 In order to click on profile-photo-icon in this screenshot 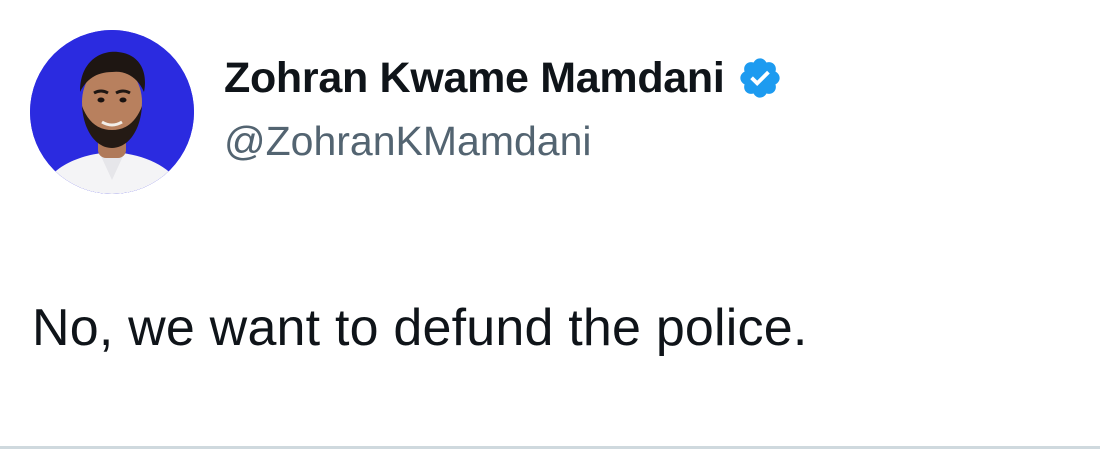, I will do `click(112, 112)`.